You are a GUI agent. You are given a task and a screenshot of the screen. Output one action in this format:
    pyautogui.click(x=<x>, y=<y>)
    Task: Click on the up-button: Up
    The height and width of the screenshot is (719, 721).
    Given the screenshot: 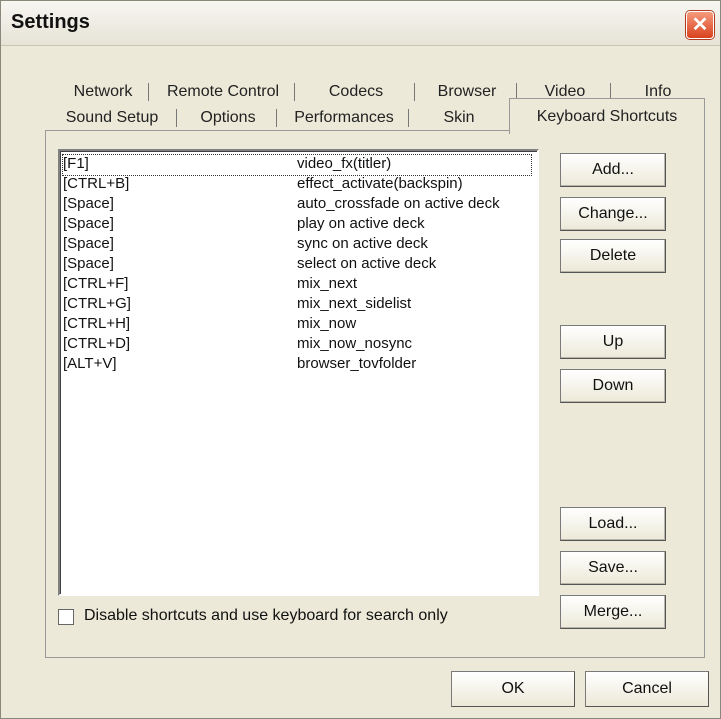 What is the action you would take?
    pyautogui.click(x=613, y=342)
    